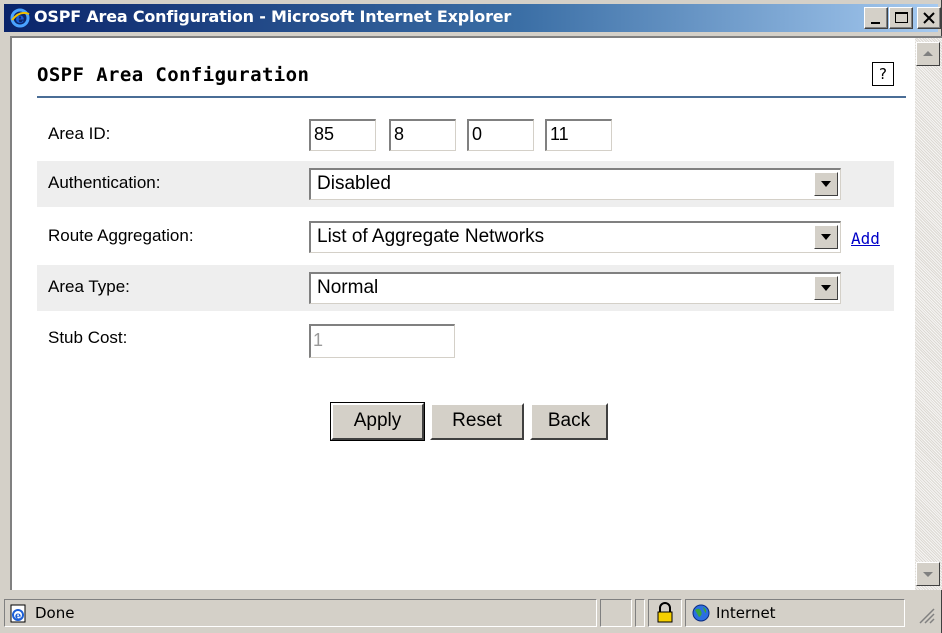  What do you see at coordinates (926, 617) in the screenshot?
I see `resize-grip-icon` at bounding box center [926, 617].